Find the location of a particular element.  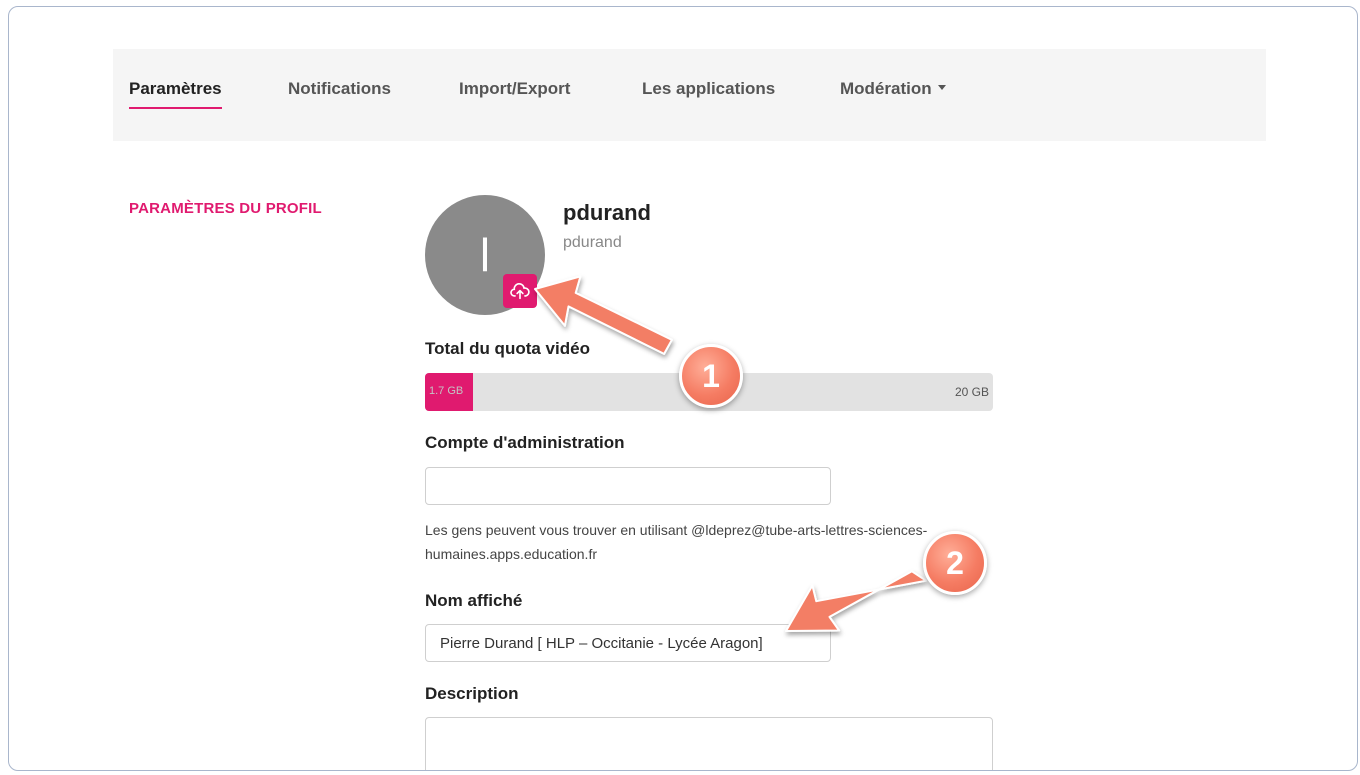

annotation-callout-1: 1 is located at coordinates (711, 376).